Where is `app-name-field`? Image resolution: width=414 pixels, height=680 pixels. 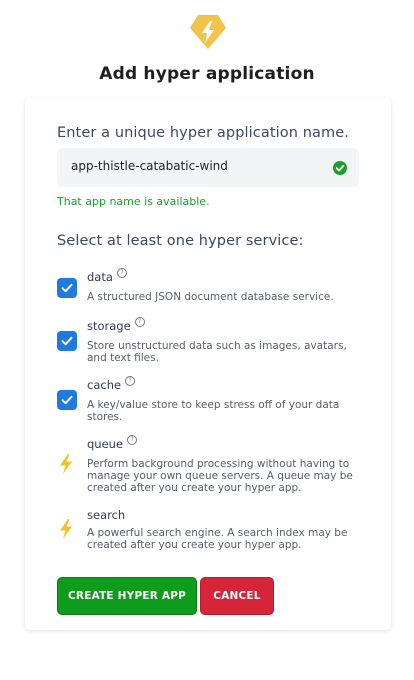
app-name-field is located at coordinates (208, 167).